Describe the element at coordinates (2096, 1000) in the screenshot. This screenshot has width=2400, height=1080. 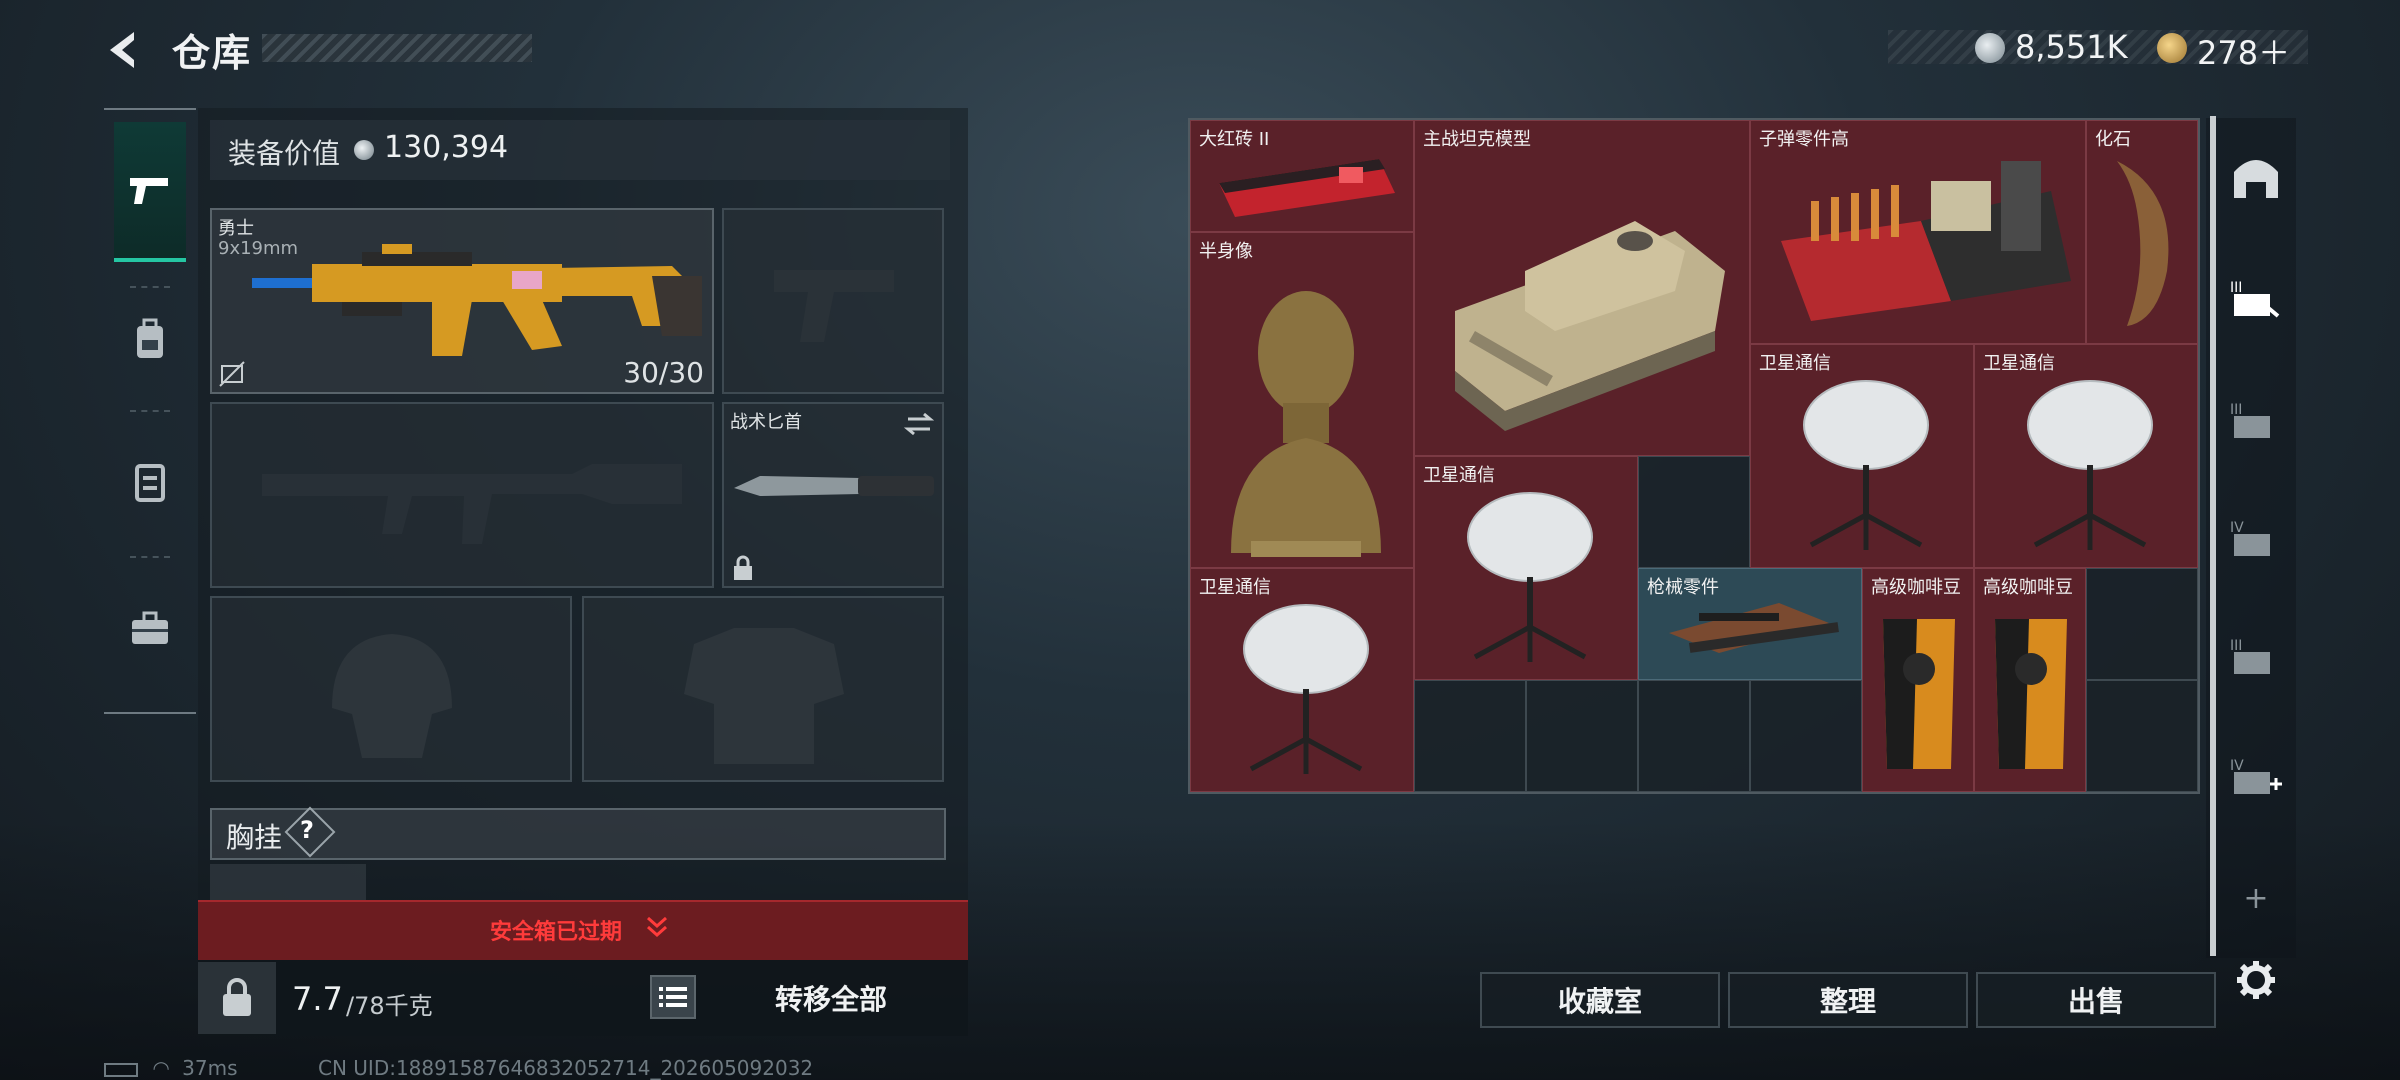
I see `sell-button: 出售` at that location.